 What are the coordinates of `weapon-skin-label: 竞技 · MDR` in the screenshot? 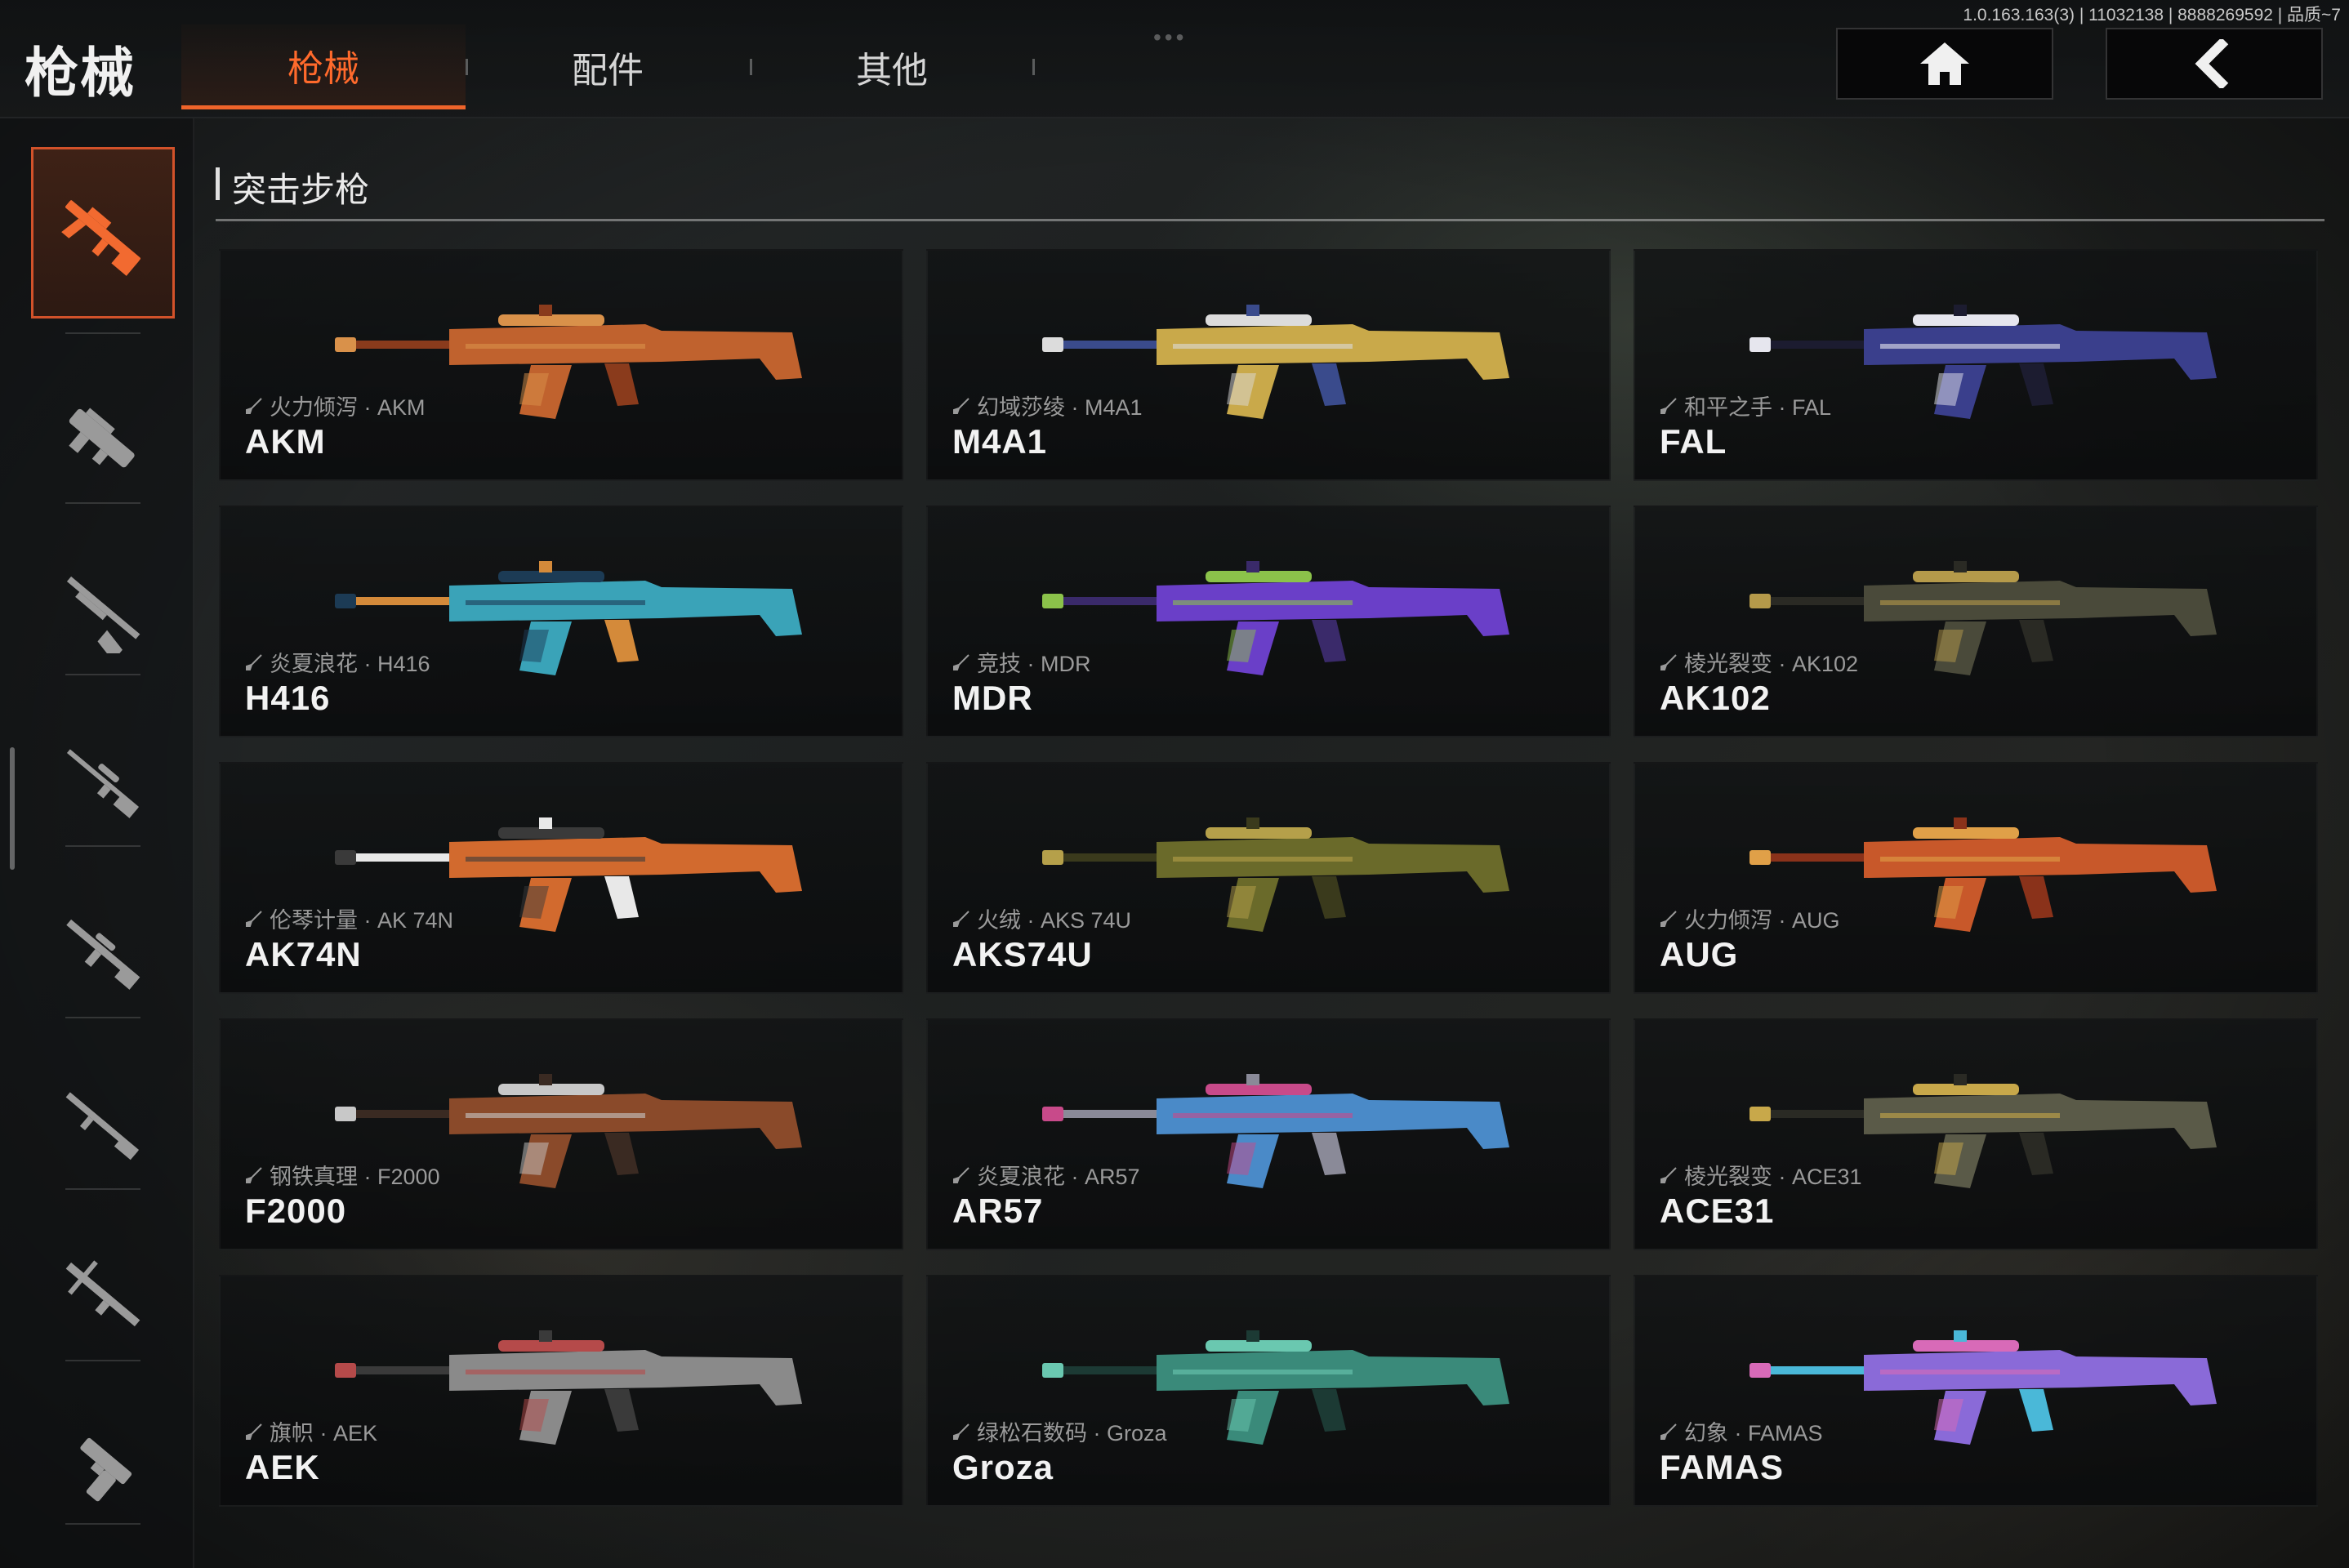 It's located at (1034, 664).